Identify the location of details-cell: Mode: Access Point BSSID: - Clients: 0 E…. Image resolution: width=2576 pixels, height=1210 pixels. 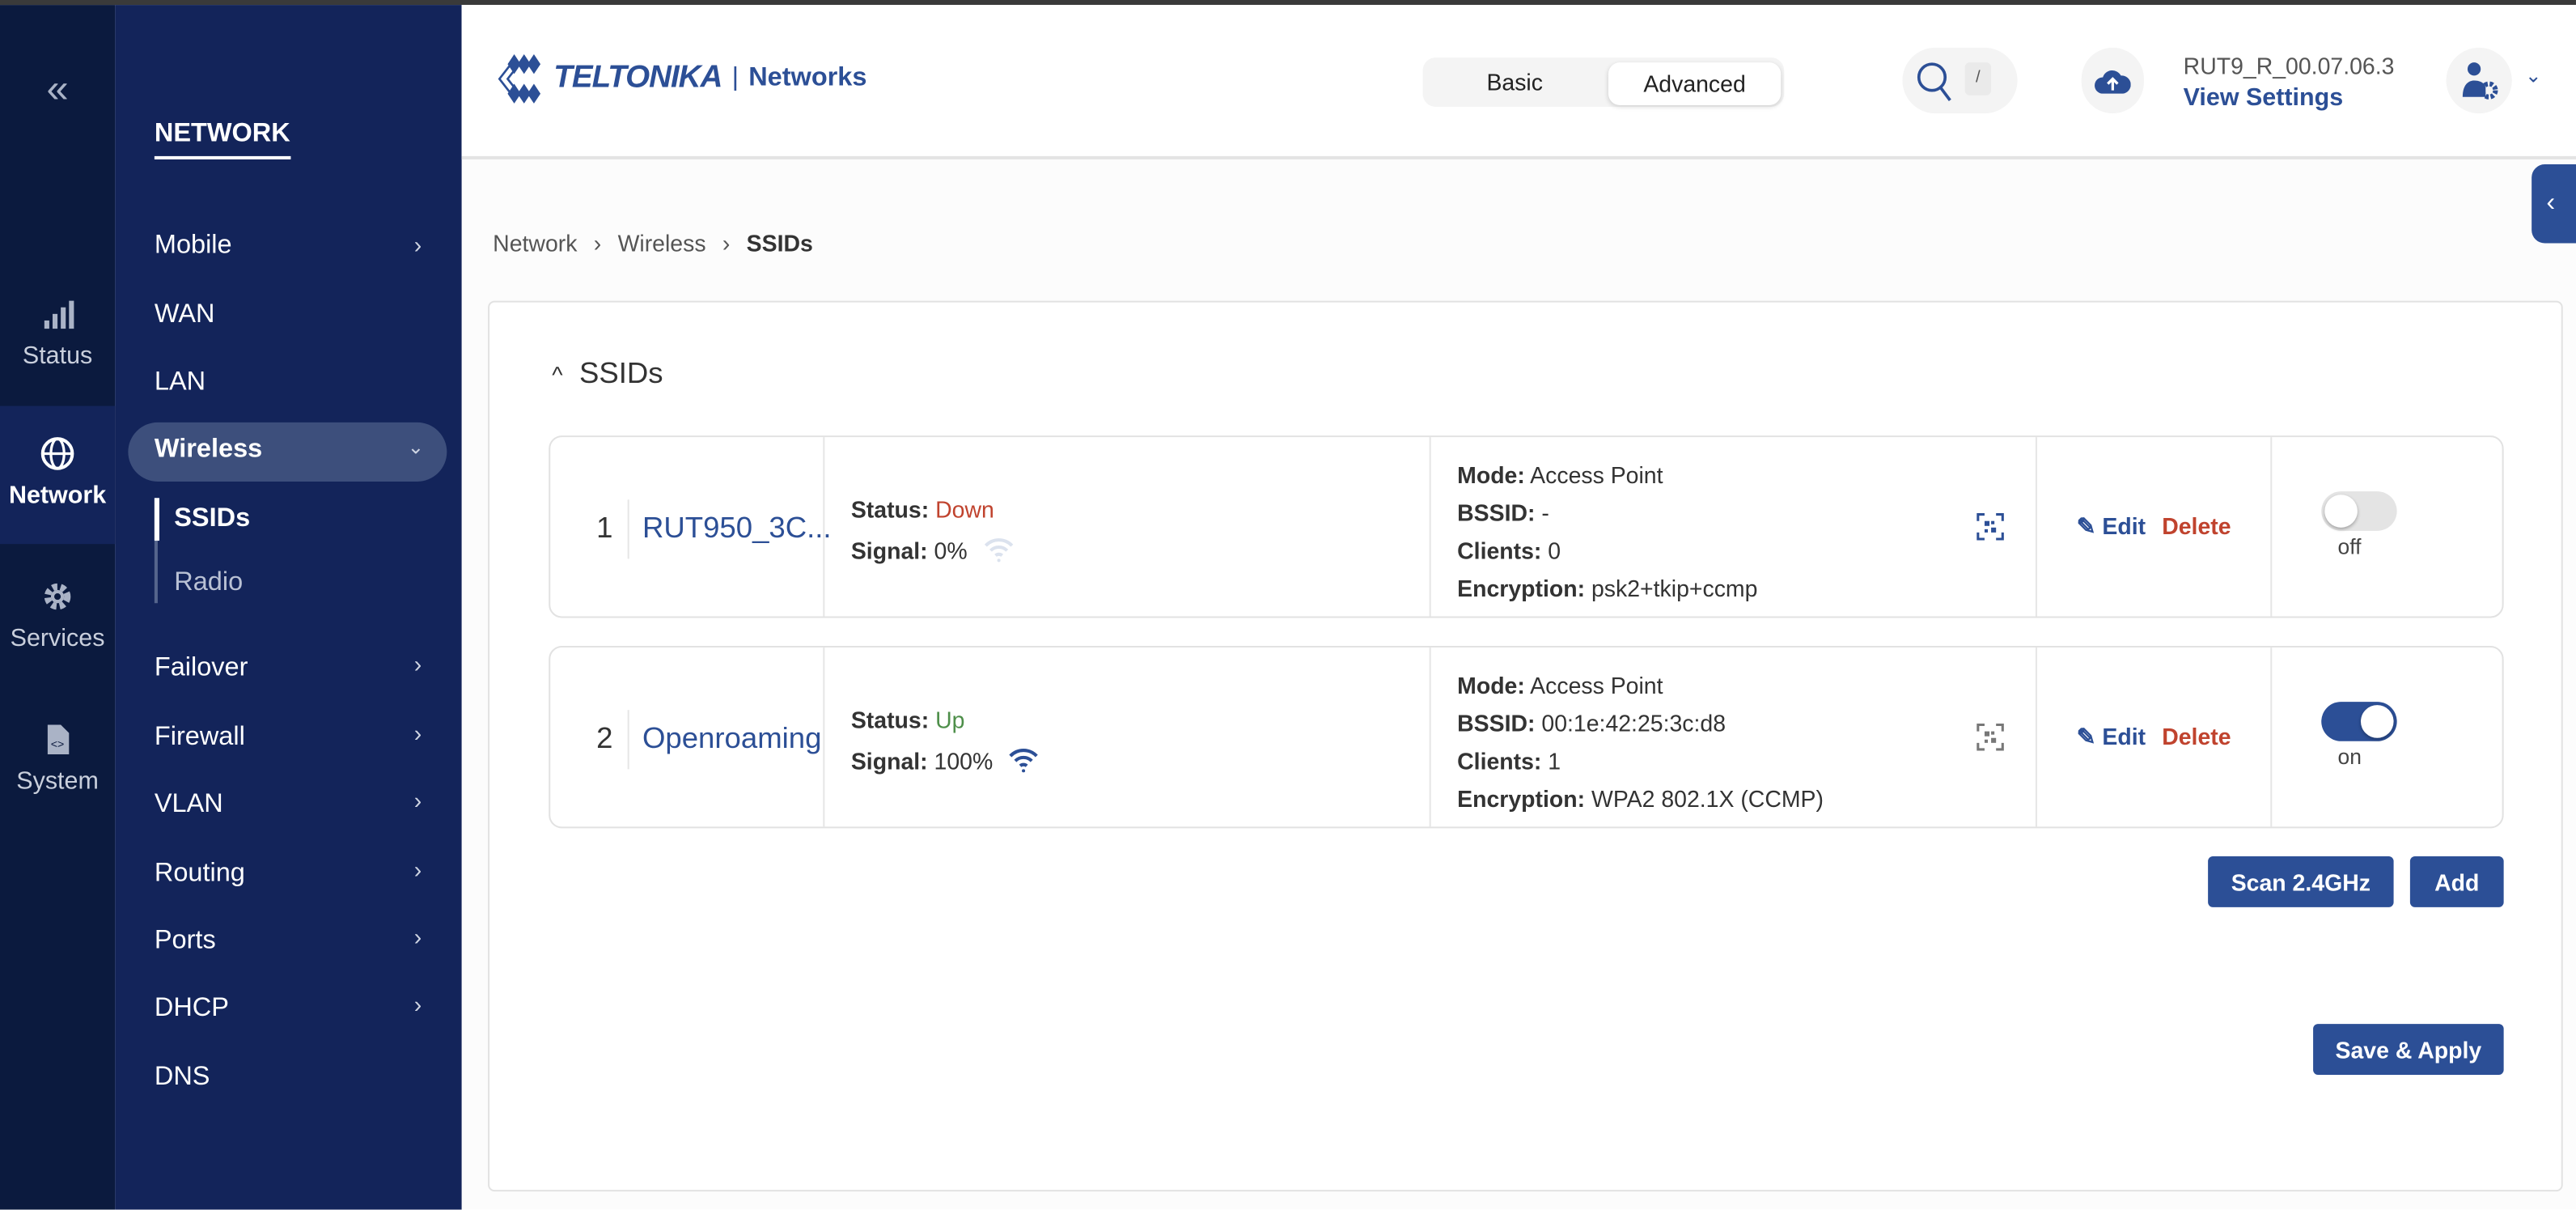
(1732, 527).